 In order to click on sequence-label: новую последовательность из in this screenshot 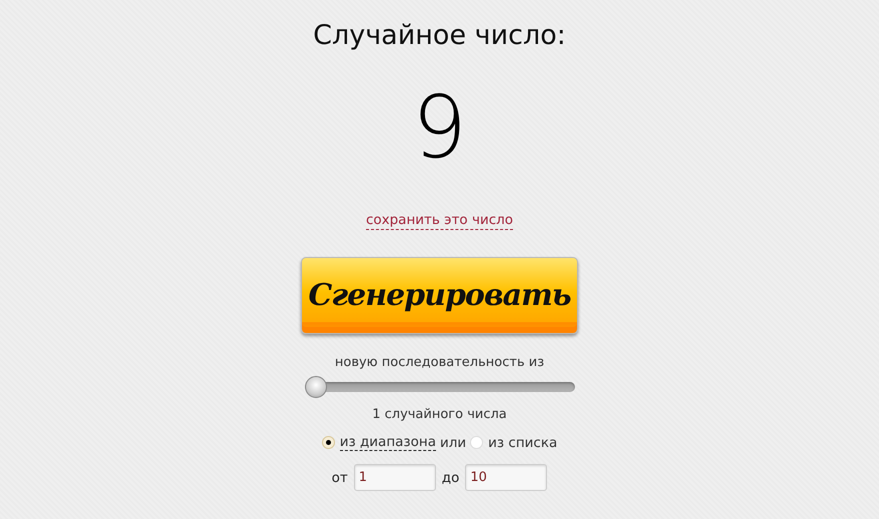, I will do `click(439, 363)`.